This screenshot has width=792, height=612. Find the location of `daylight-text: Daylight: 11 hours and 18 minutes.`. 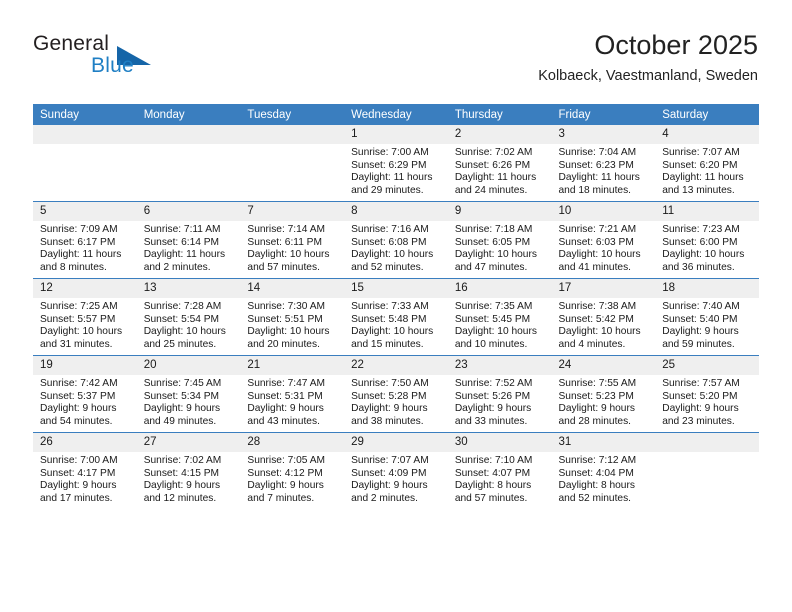

daylight-text: Daylight: 11 hours and 18 minutes. is located at coordinates (599, 184).